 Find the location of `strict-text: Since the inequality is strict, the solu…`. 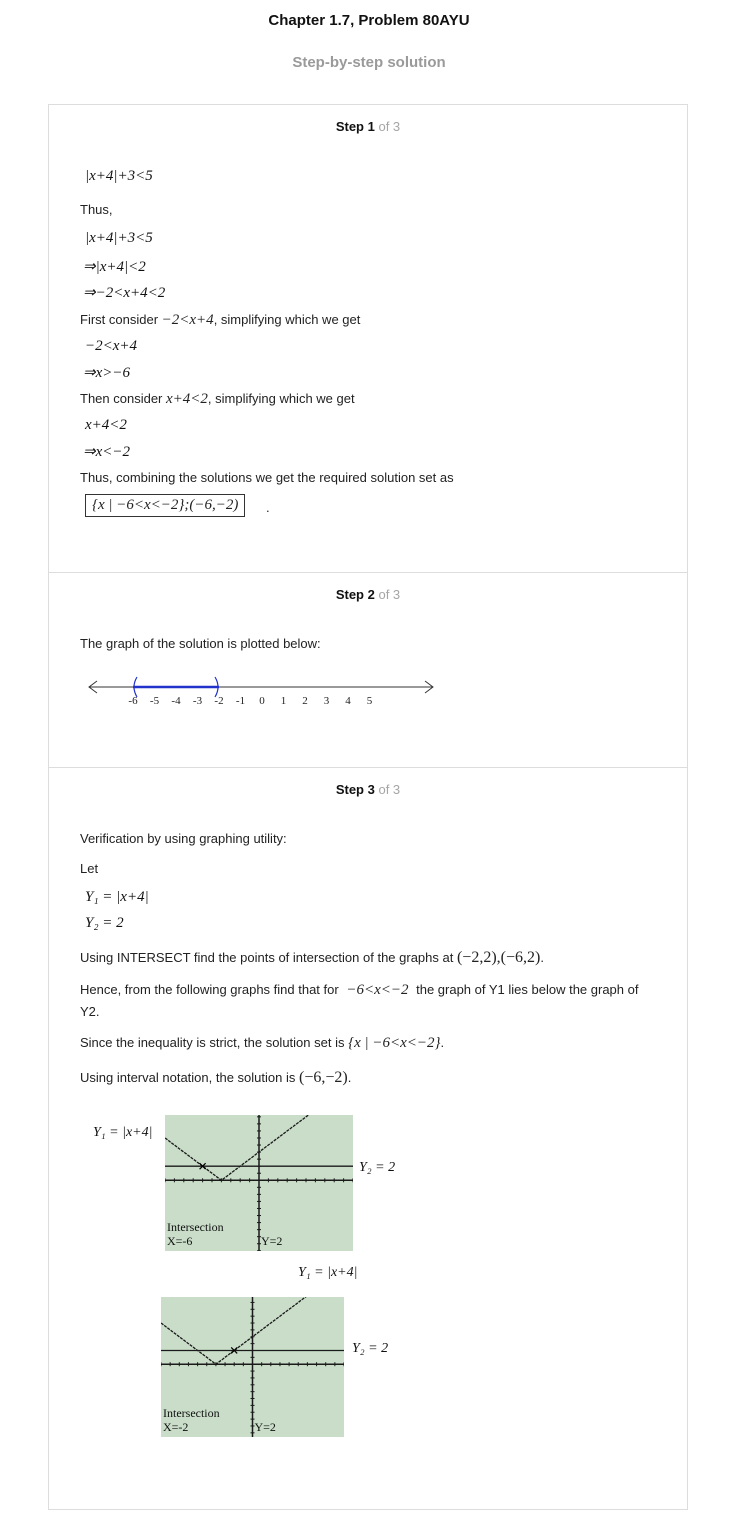

strict-text: Since the inequality is strict, the solu… is located at coordinates (262, 1043).